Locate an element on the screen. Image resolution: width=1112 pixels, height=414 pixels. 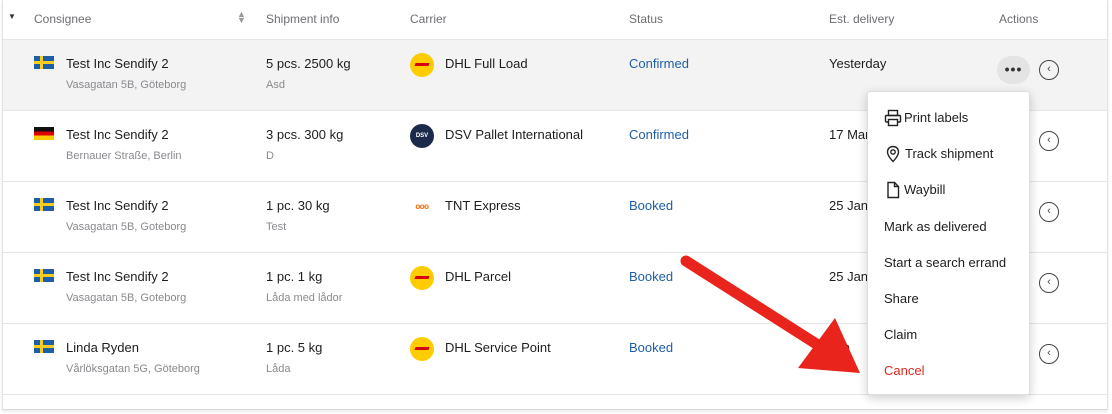
est-delivery: Jan is located at coordinates (839, 347).